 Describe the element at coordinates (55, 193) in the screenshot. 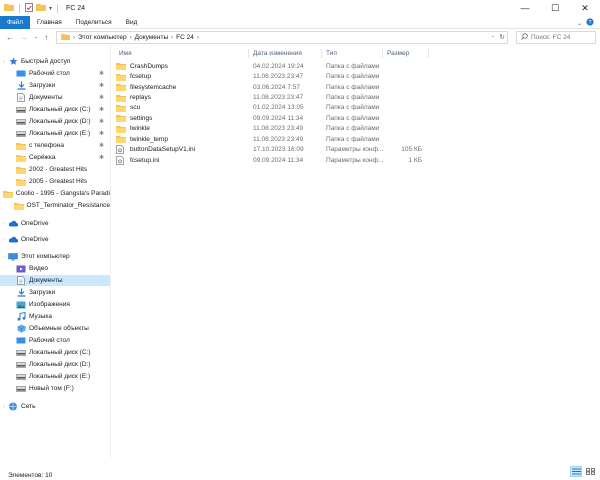

I see `sidebar-item: Coolio - 1995 - Gangsta's Paradi` at that location.